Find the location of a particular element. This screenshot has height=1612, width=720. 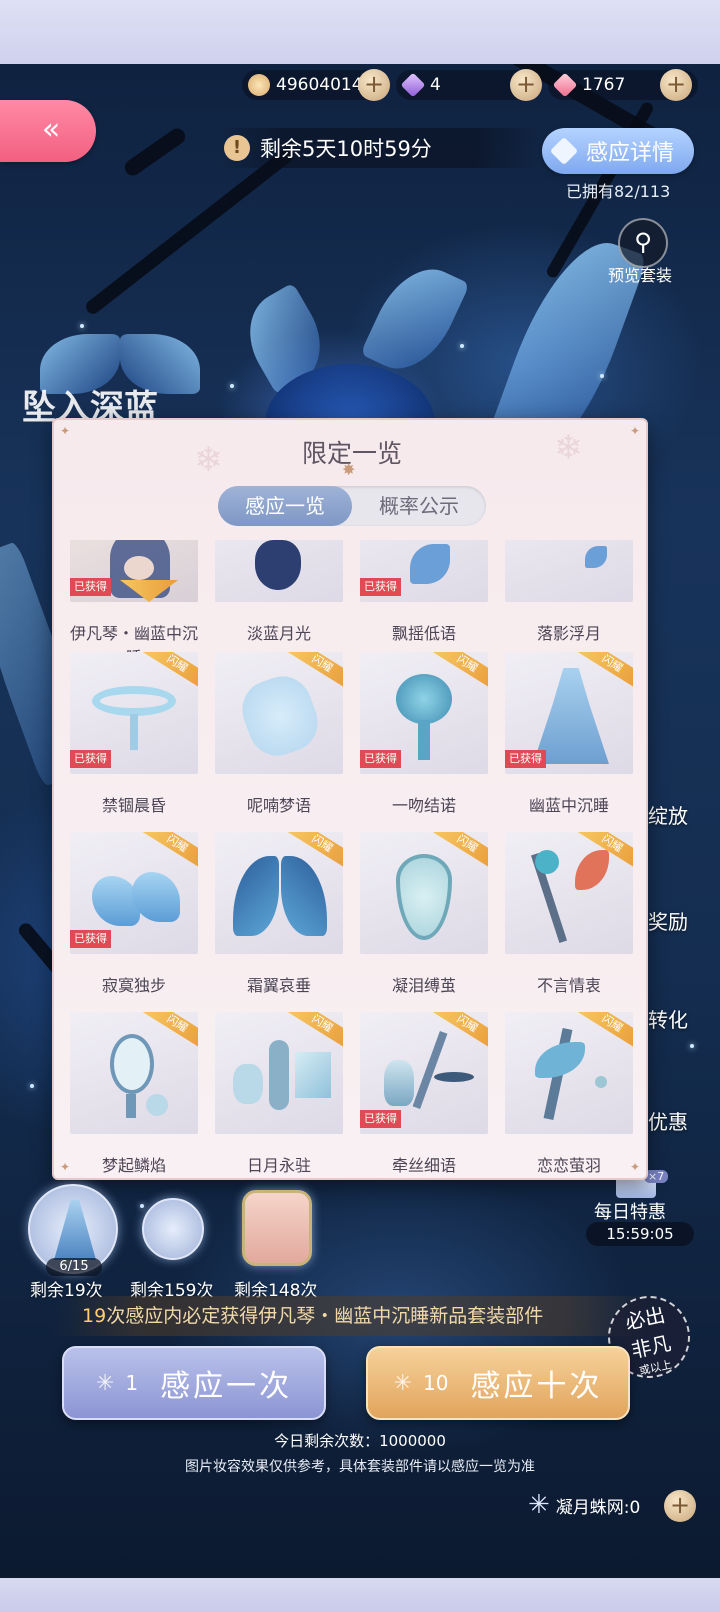

preview-outfit-label: 预览套装 is located at coordinates (640, 275).